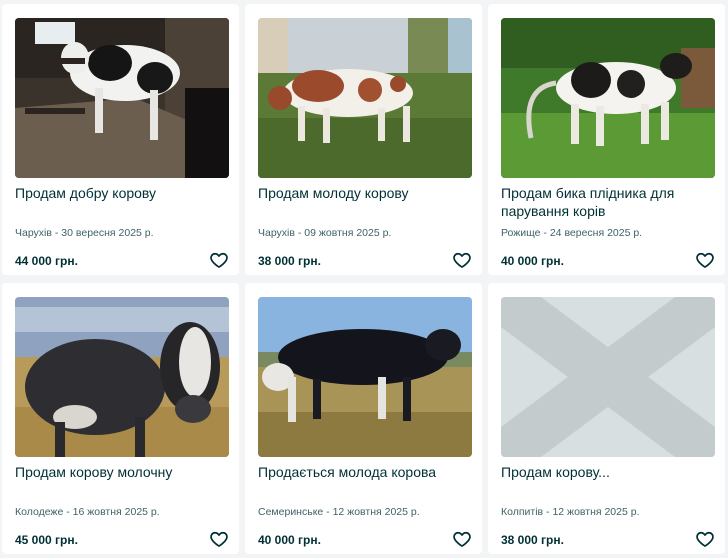  Describe the element at coordinates (325, 233) in the screenshot. I see `listing-location-date: Чарухів - 09 жовтня 2025 р.` at that location.